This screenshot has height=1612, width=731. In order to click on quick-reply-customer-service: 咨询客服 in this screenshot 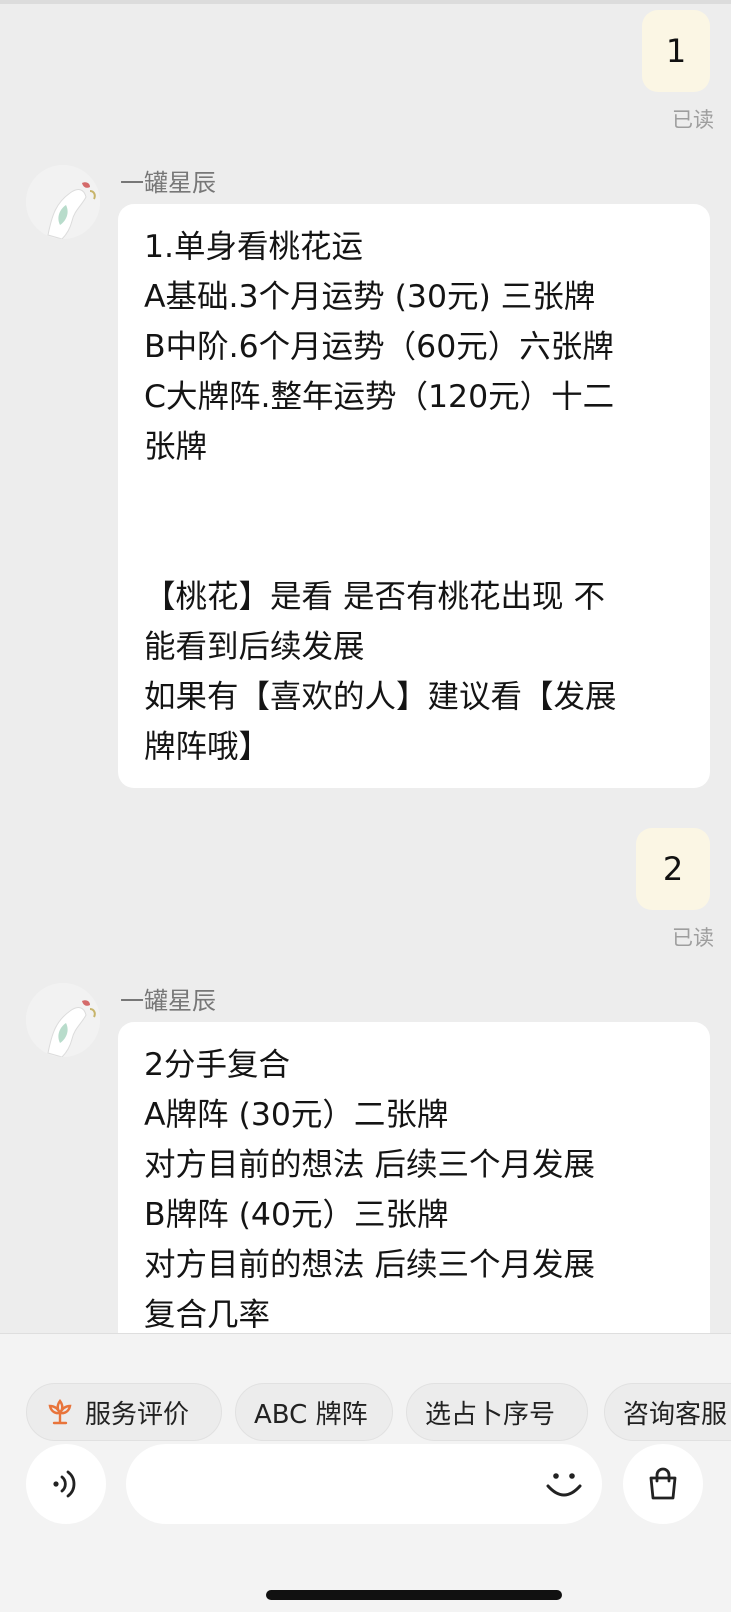, I will do `click(667, 1412)`.